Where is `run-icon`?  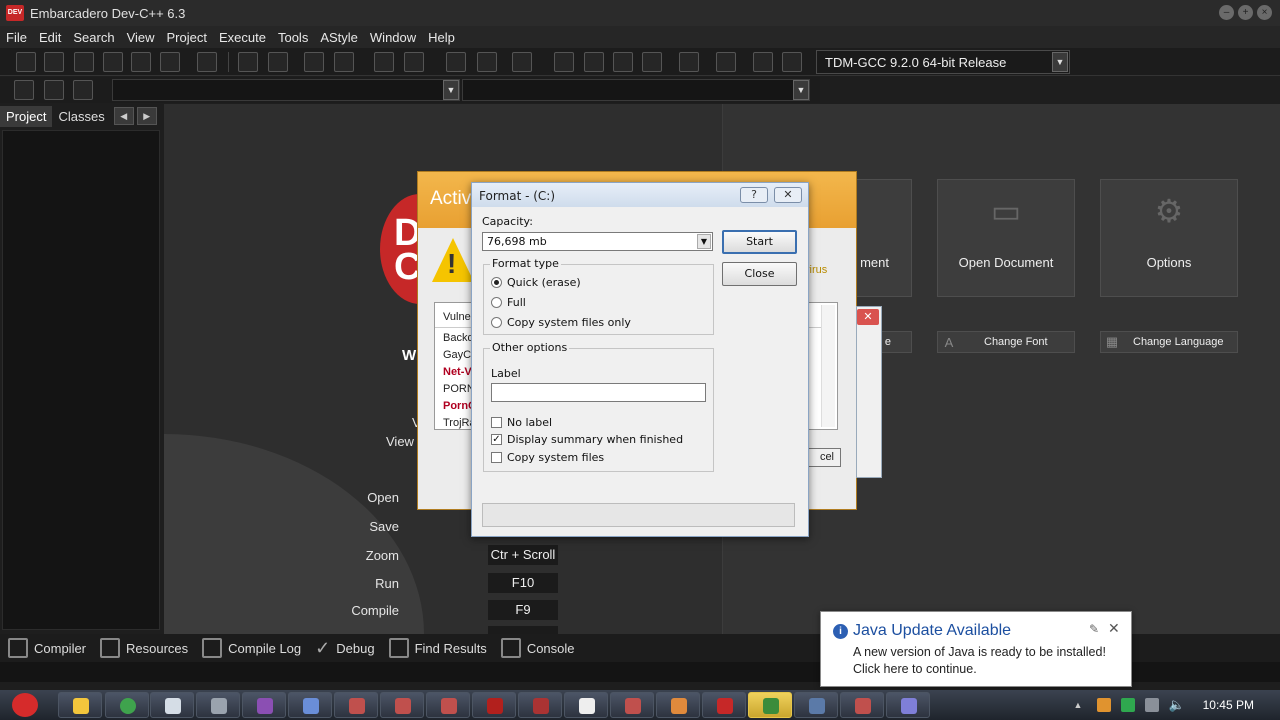
run-icon is located at coordinates (594, 62).